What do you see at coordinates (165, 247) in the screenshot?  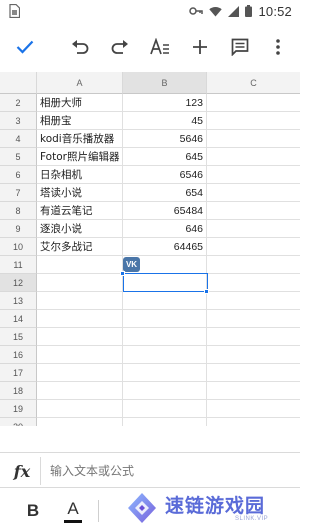 I see `cell-b: 64465` at bounding box center [165, 247].